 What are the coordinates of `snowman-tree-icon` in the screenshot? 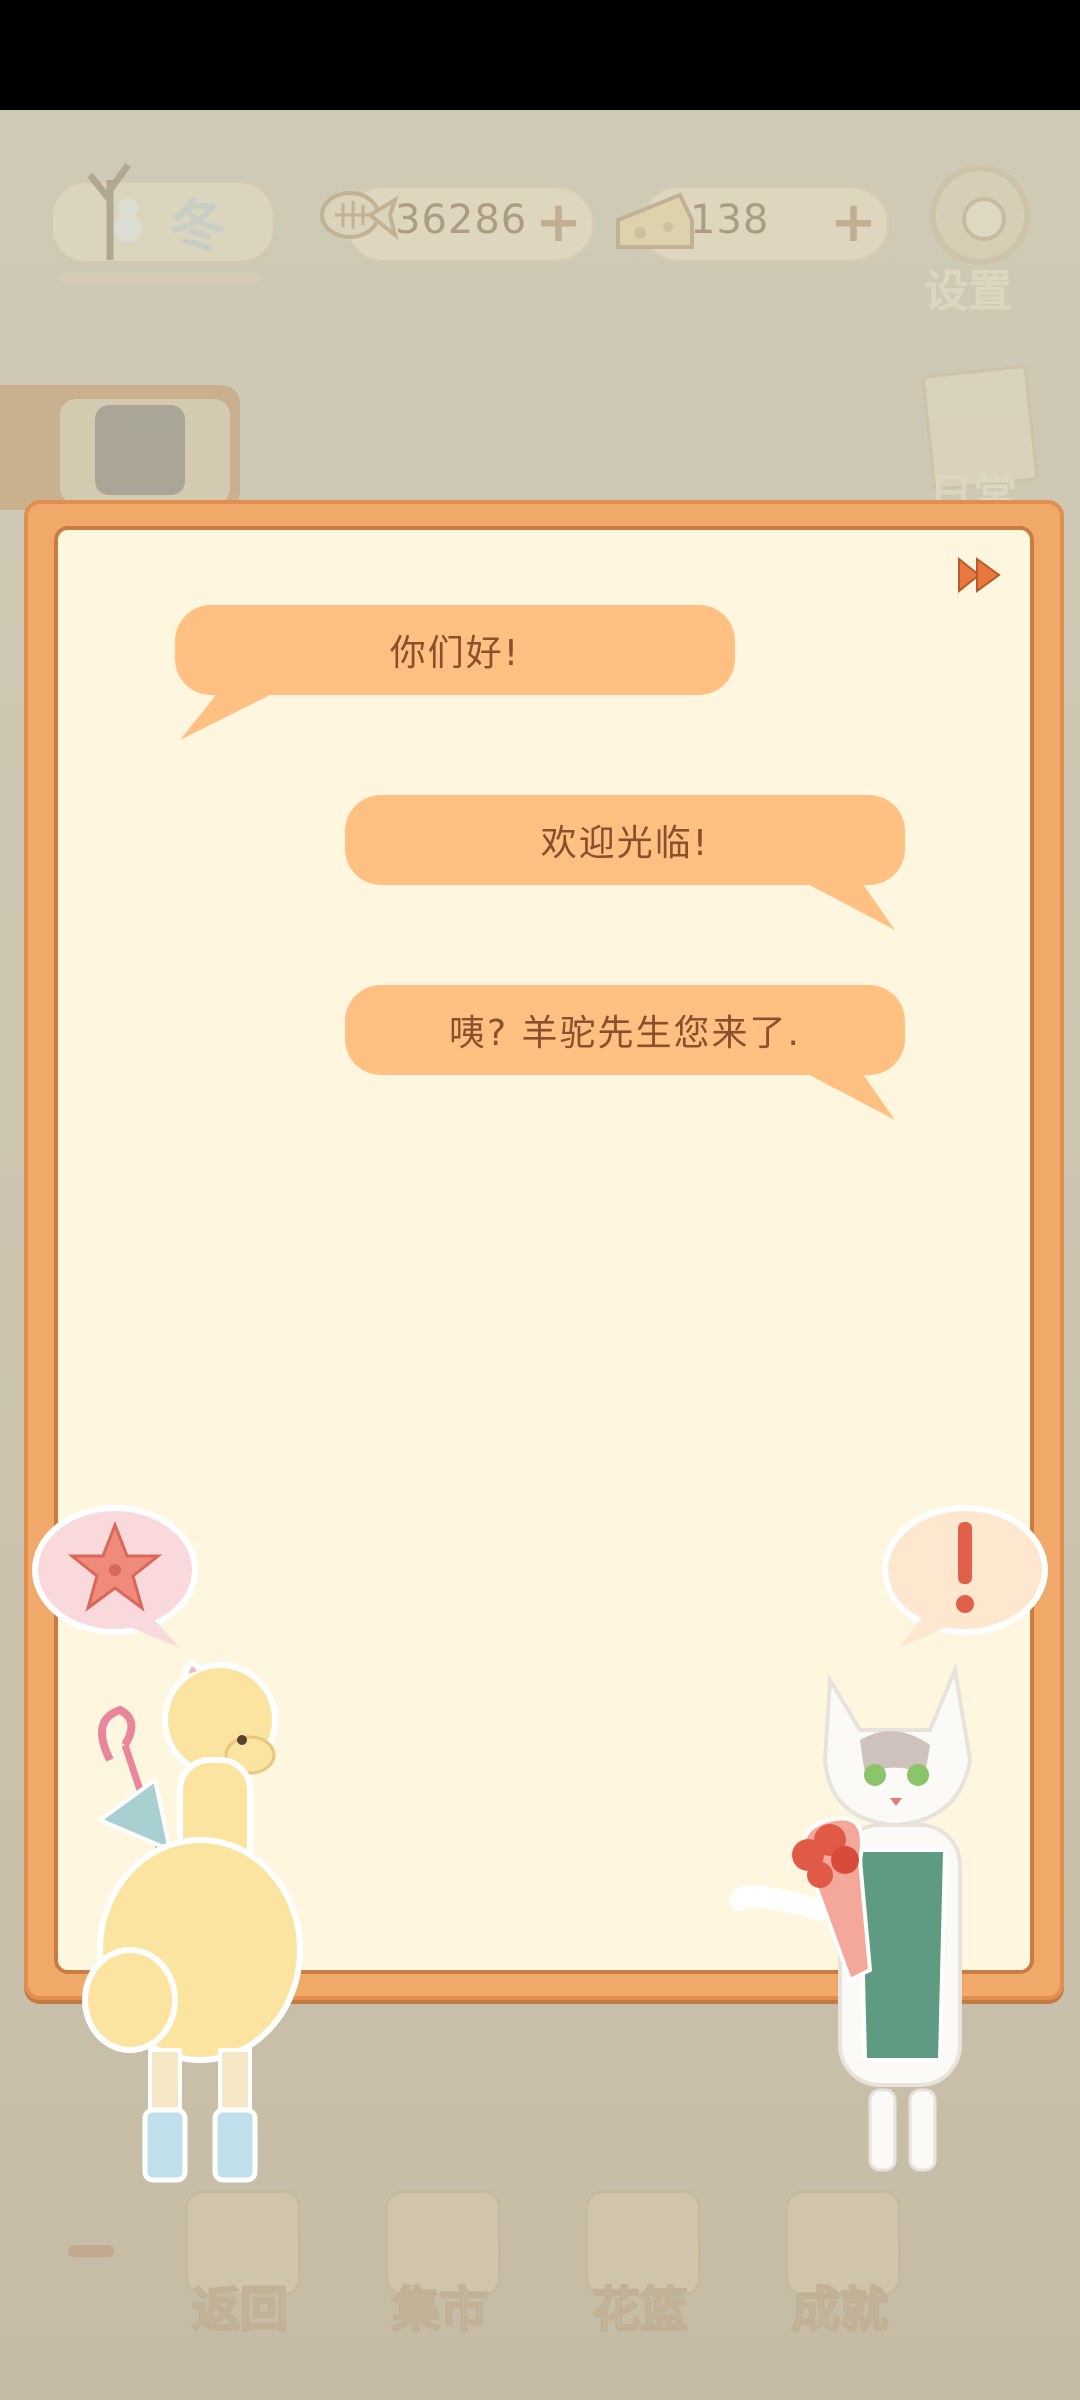 It's located at (114, 211).